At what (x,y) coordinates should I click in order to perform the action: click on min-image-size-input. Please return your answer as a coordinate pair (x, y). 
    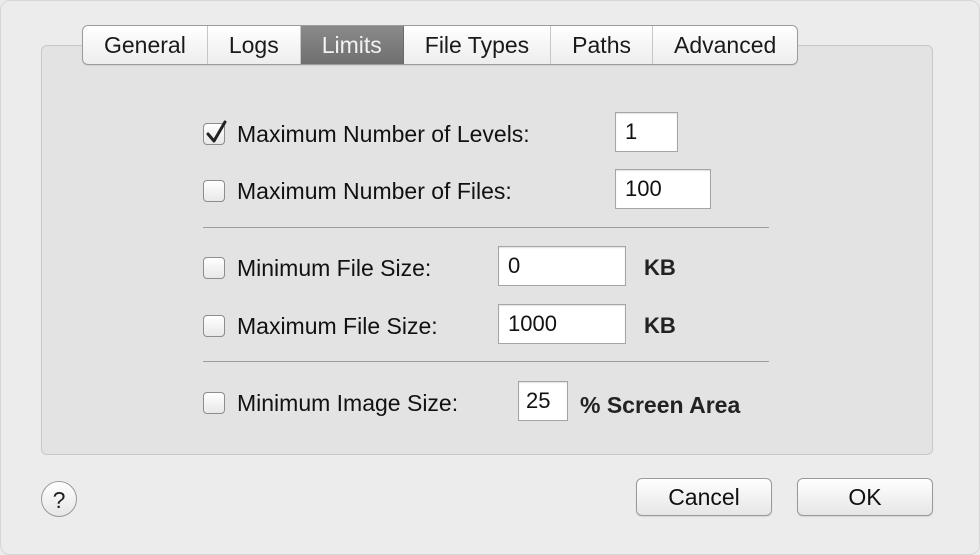
    Looking at the image, I should click on (543, 401).